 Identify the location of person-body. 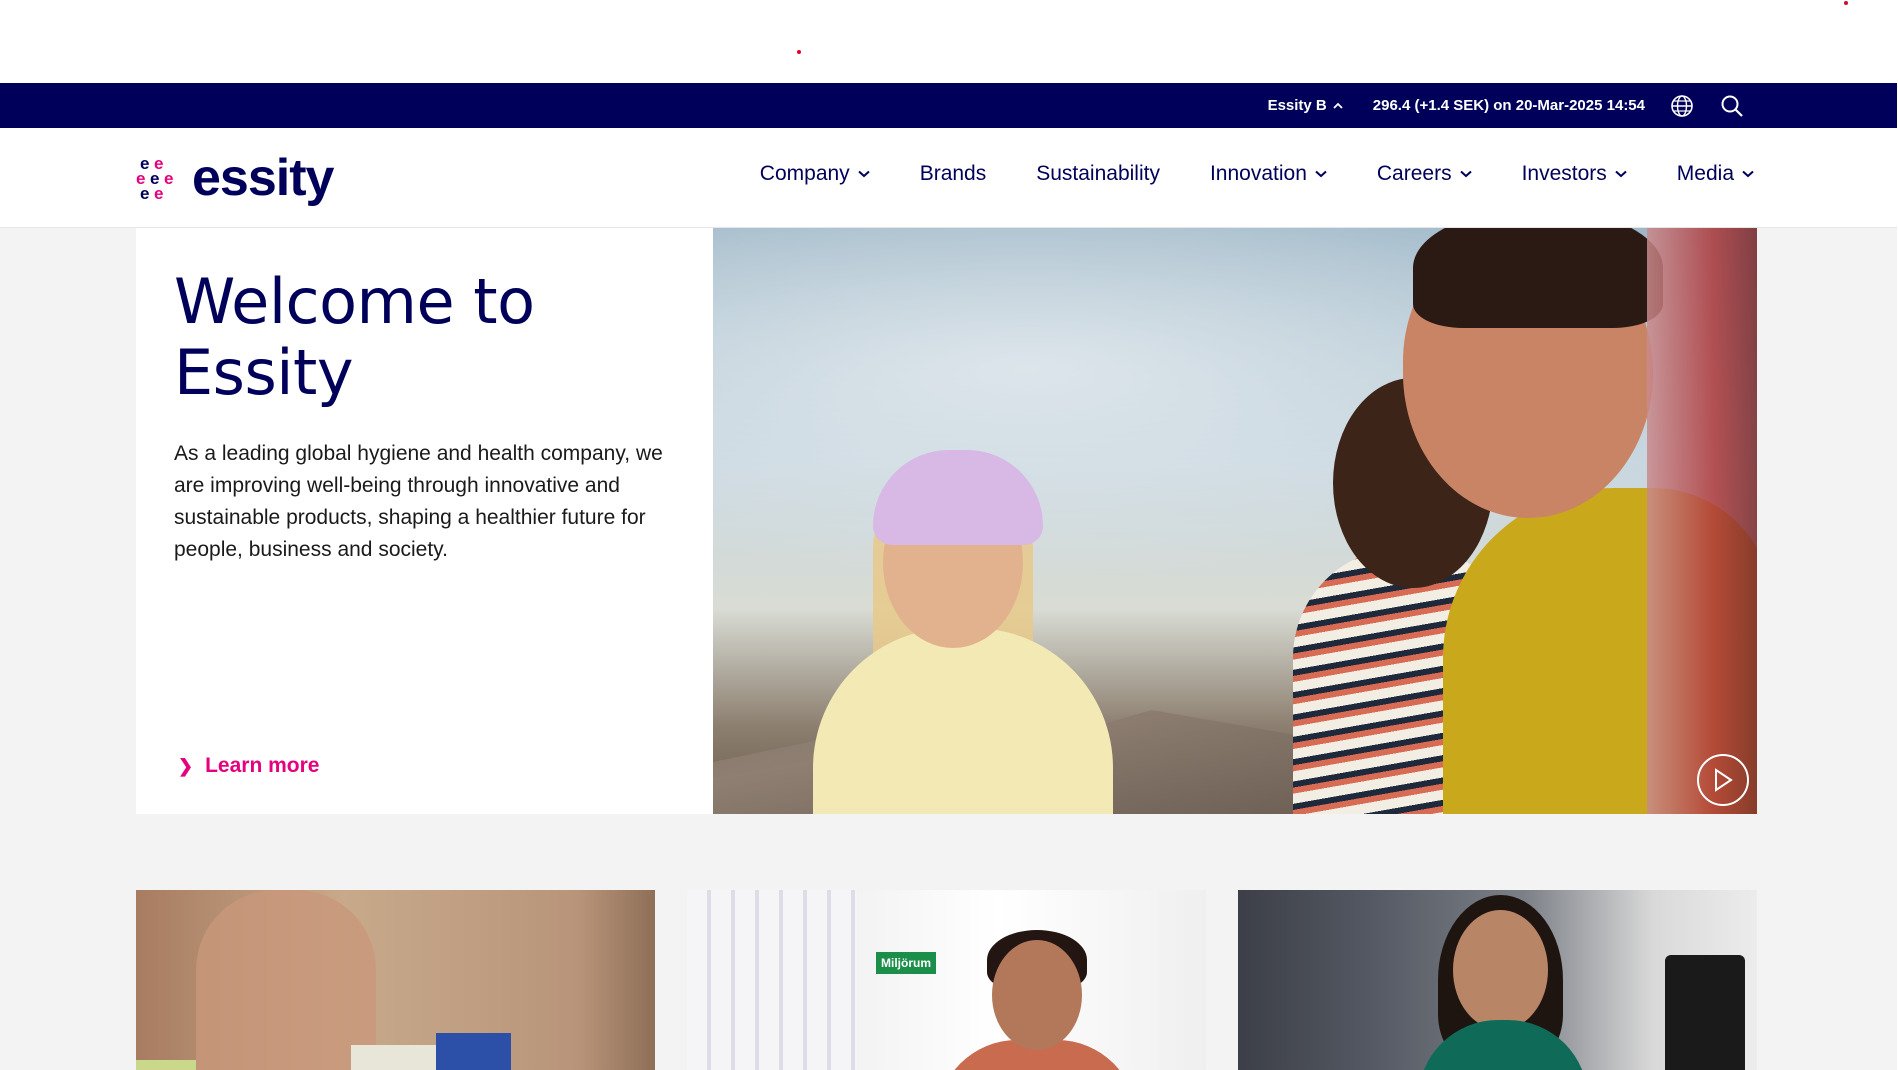
(963, 721).